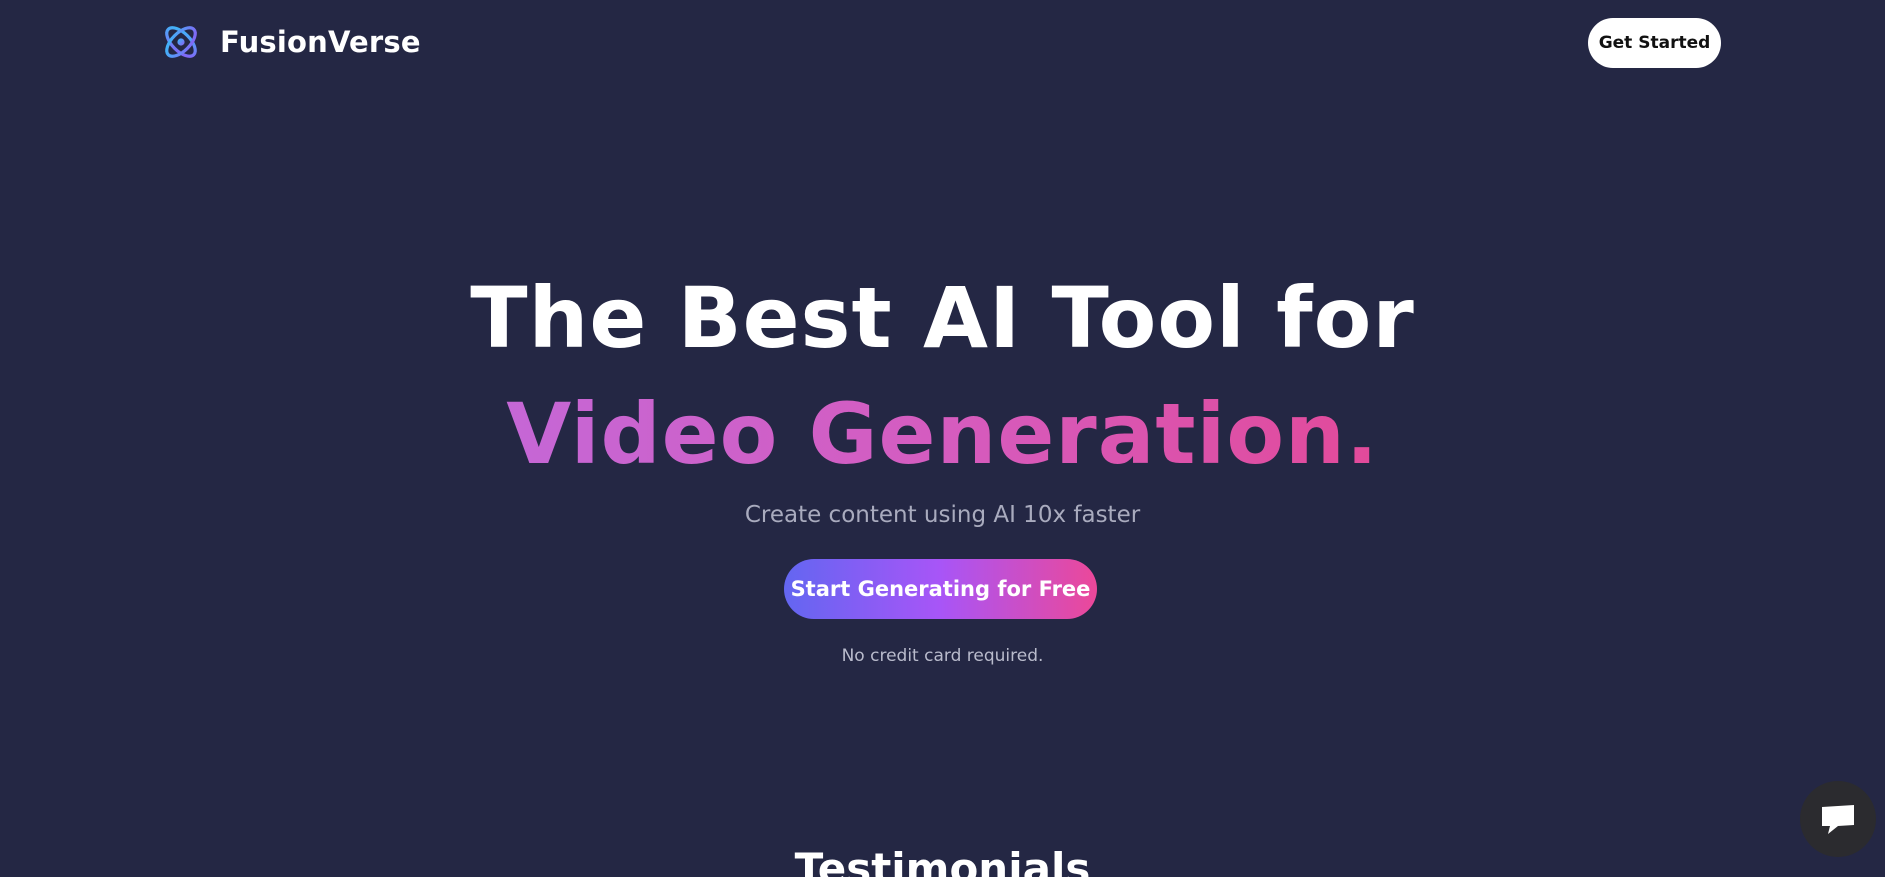  I want to click on brand-logo: FusionVerse, so click(290, 42).